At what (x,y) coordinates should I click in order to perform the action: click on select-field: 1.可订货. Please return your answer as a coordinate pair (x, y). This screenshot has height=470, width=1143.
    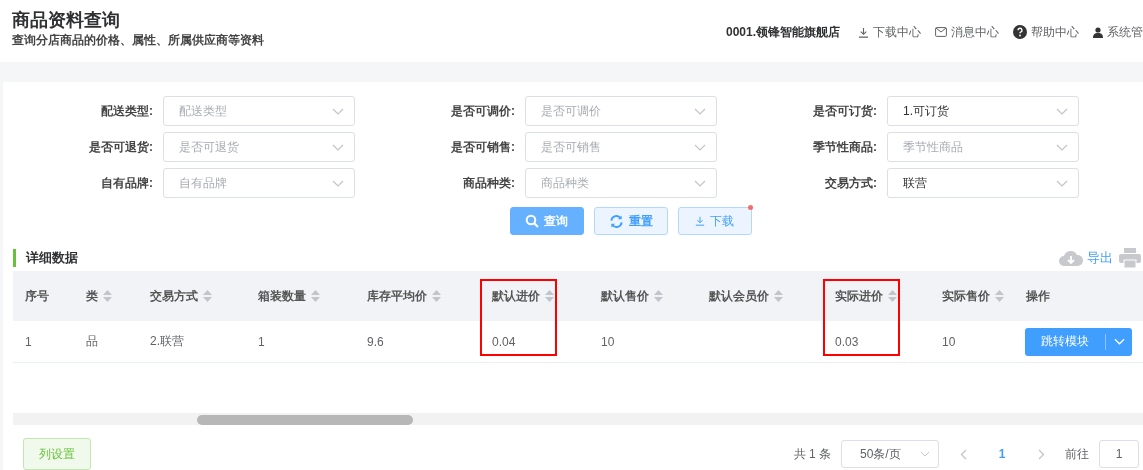
    Looking at the image, I should click on (983, 111).